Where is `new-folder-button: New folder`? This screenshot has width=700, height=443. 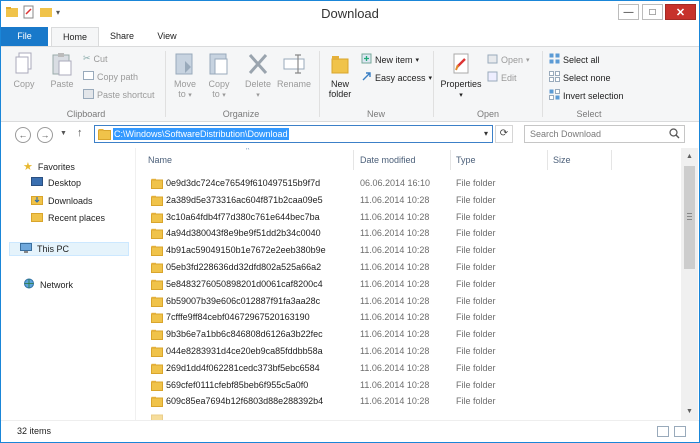 new-folder-button: New folder is located at coordinates (340, 75).